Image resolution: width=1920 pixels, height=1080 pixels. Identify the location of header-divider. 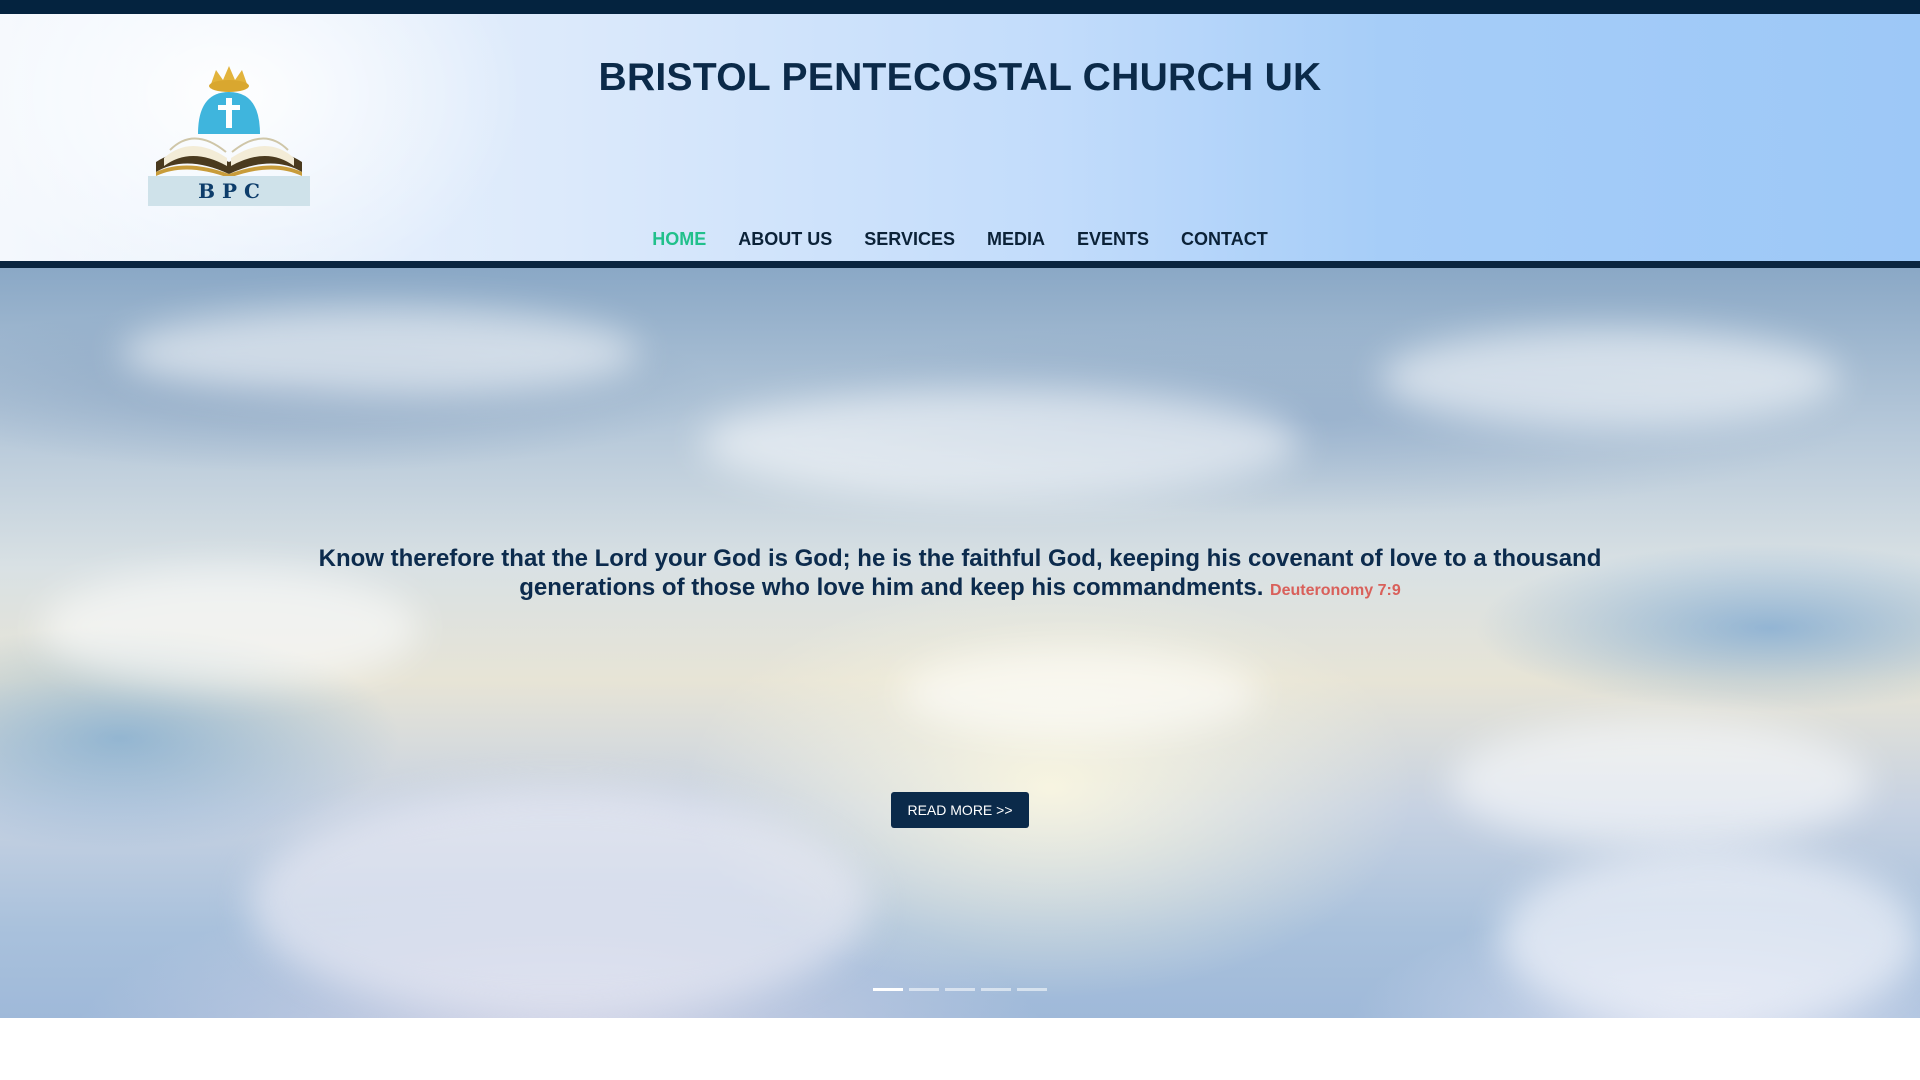
(960, 264).